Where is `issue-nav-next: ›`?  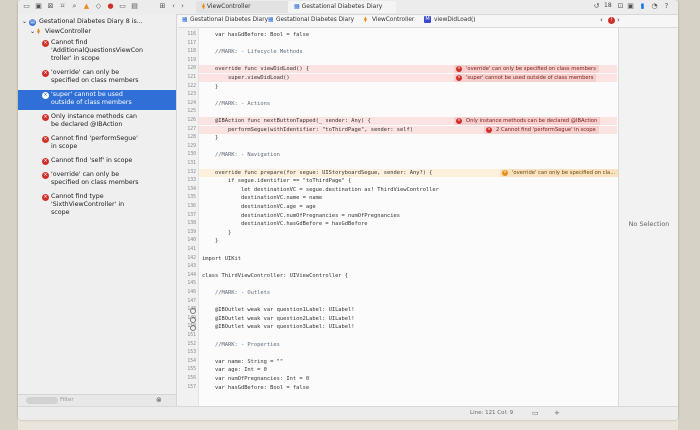
issue-nav-next: › is located at coordinates (618, 20).